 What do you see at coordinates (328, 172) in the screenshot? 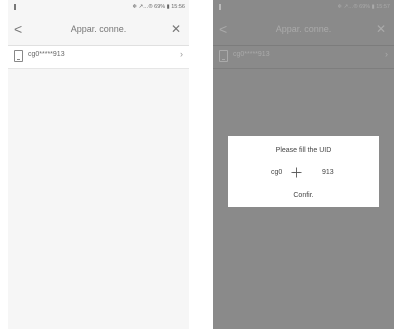
I see `uid-suffix: 913` at bounding box center [328, 172].